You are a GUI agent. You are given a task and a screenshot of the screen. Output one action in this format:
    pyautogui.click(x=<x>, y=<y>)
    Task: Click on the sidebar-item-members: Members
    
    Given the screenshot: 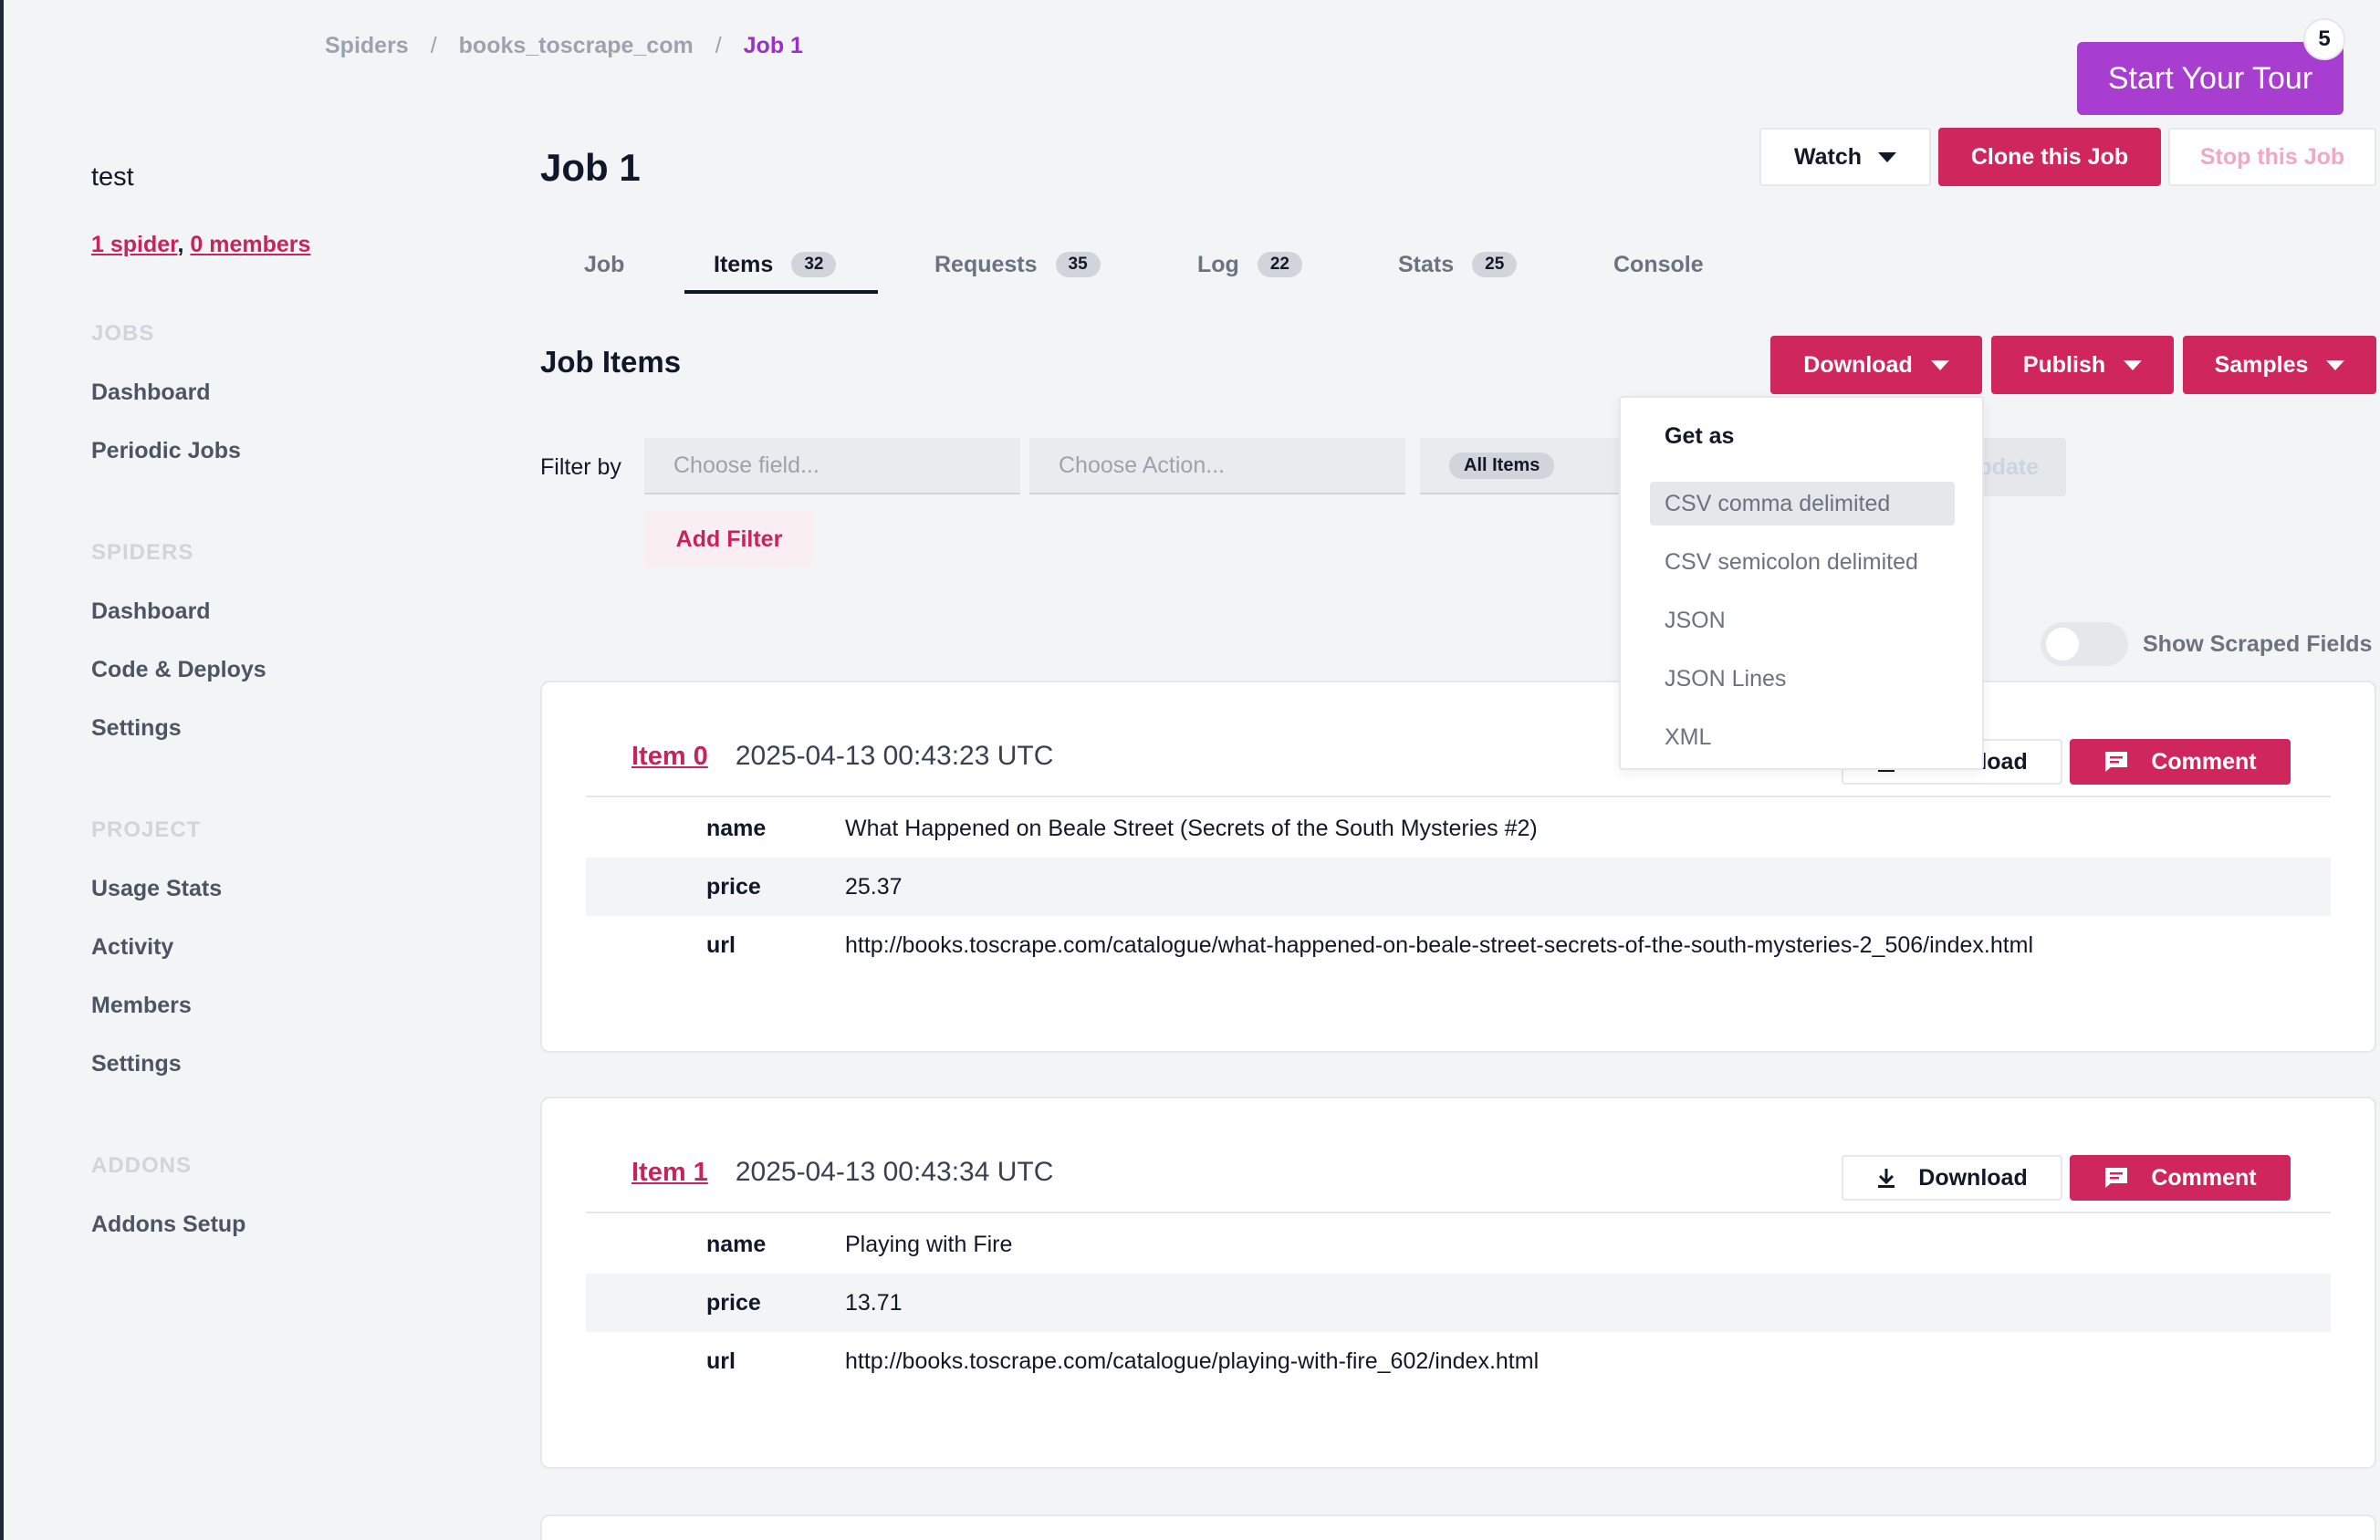 What is the action you would take?
    pyautogui.click(x=141, y=1006)
    